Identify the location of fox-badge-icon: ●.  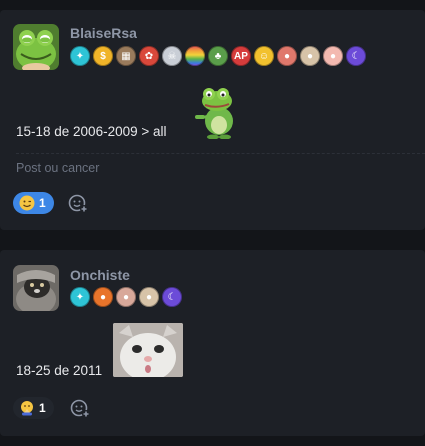
(103, 297).